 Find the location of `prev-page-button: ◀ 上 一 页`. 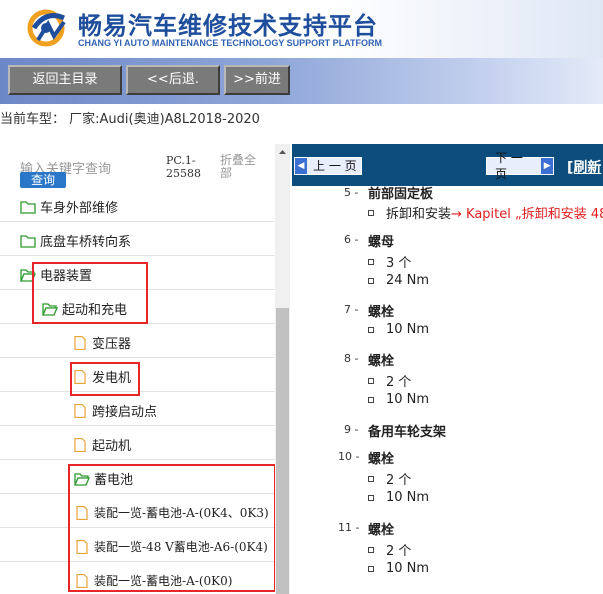

prev-page-button: ◀ 上 一 页 is located at coordinates (328, 166).